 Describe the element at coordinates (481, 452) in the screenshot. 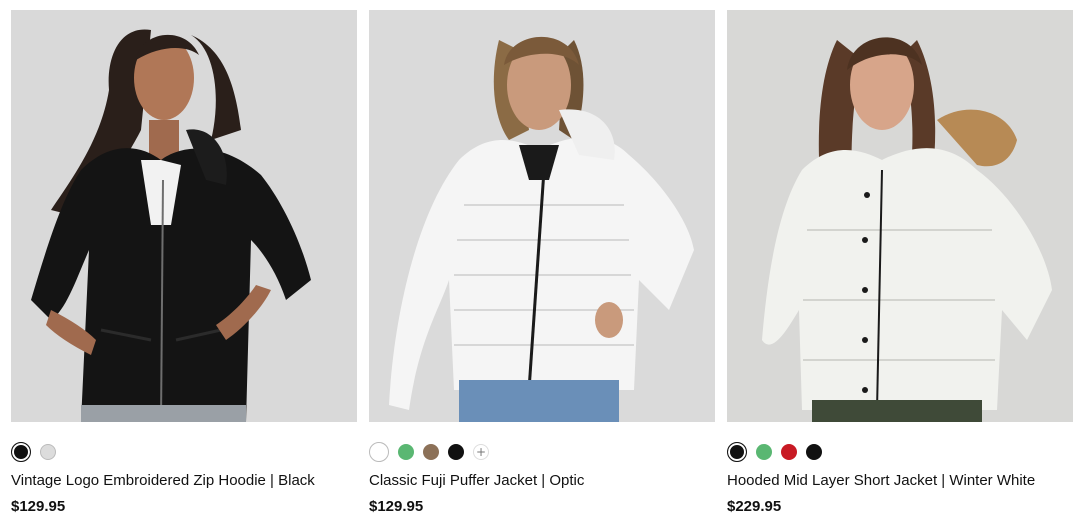

I see `plus-icon: +` at that location.